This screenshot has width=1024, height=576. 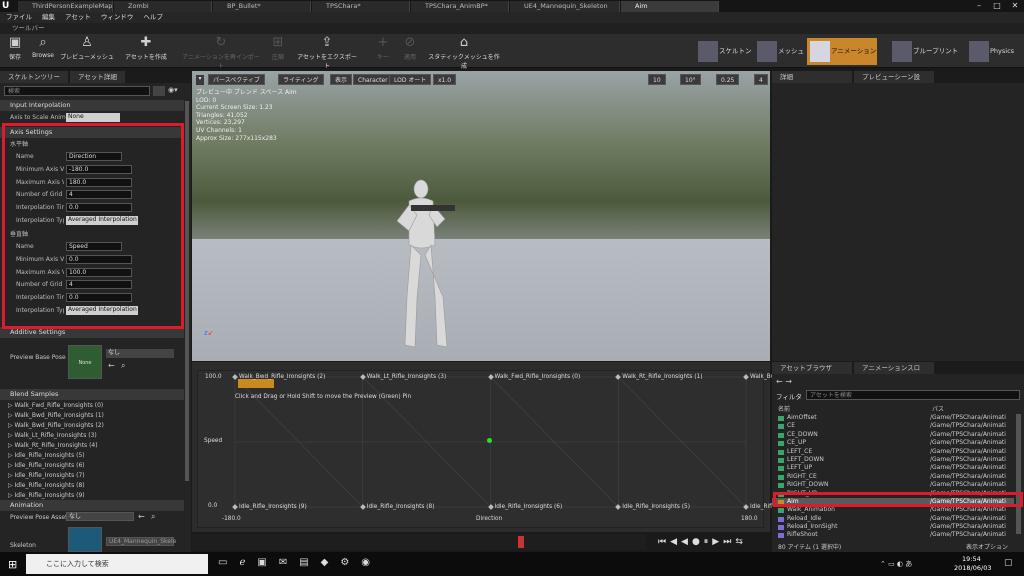 I want to click on axis-scale-dropdown: None, so click(x=93, y=117).